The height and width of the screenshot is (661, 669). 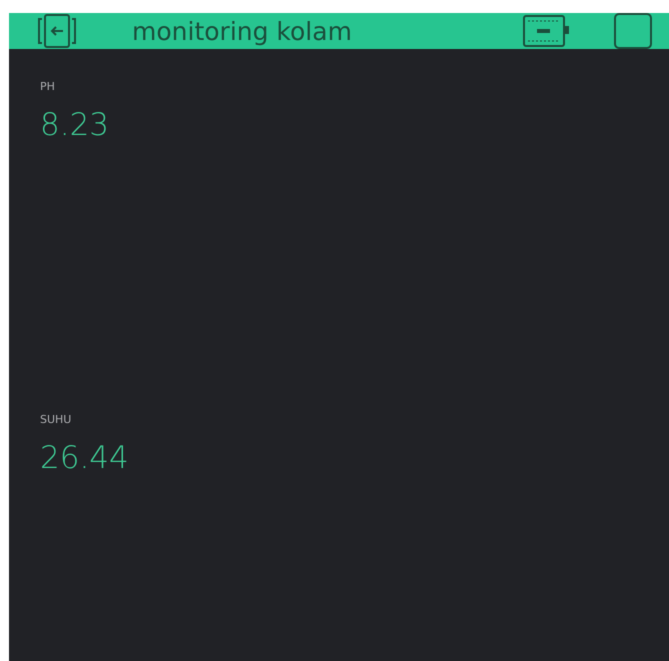 I want to click on exit-button, so click(x=57, y=31).